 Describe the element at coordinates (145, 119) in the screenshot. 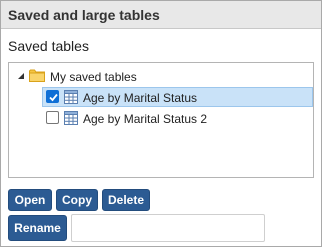

I see `tree-item-label: Age by Marital Status 2` at that location.